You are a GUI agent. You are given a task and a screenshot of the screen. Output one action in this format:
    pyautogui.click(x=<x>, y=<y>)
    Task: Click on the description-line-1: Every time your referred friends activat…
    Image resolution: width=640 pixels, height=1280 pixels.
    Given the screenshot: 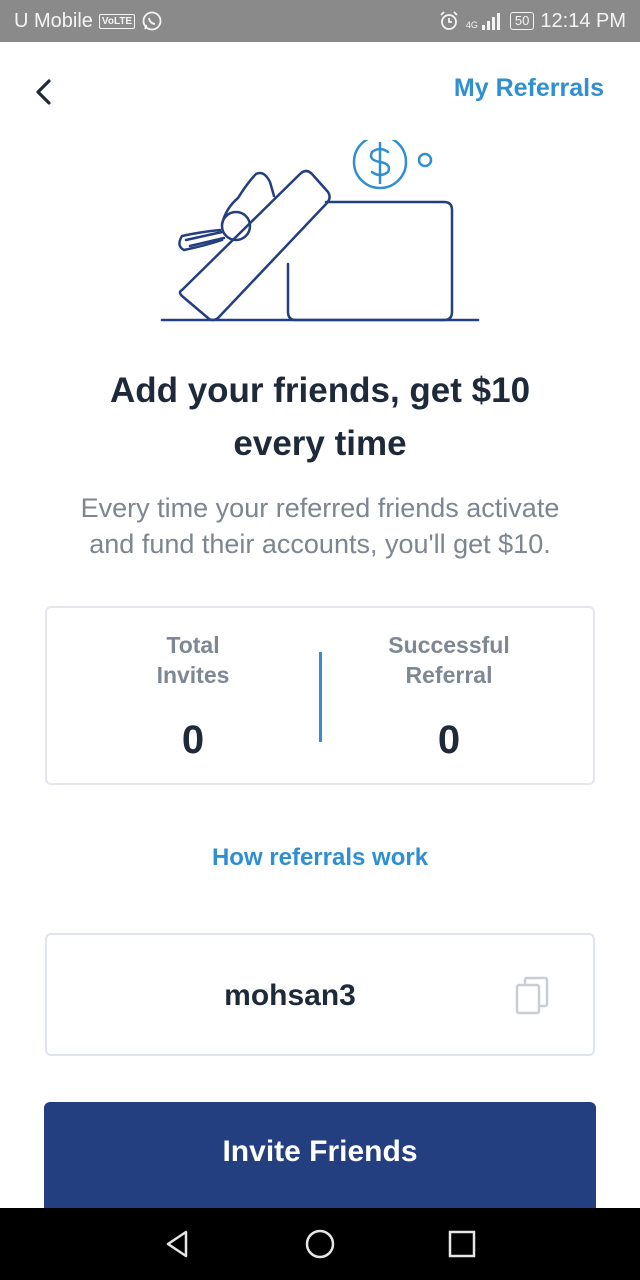 What is the action you would take?
    pyautogui.click(x=320, y=508)
    